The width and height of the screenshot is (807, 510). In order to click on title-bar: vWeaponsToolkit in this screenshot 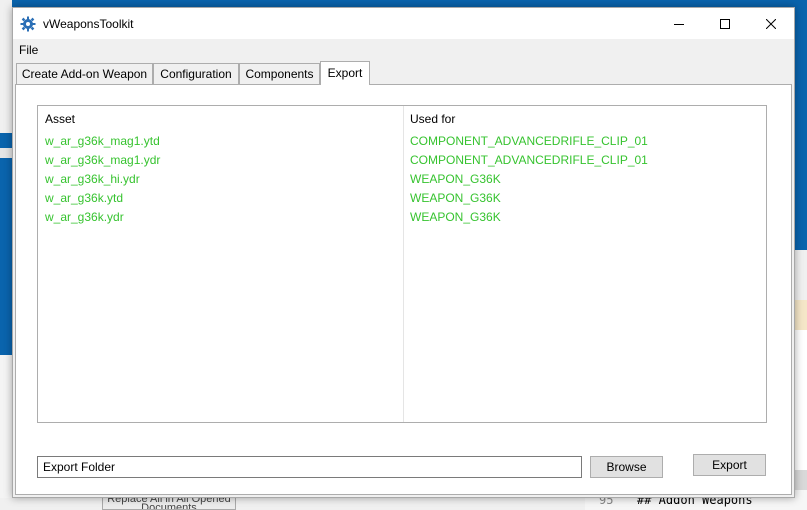, I will do `click(403, 23)`.